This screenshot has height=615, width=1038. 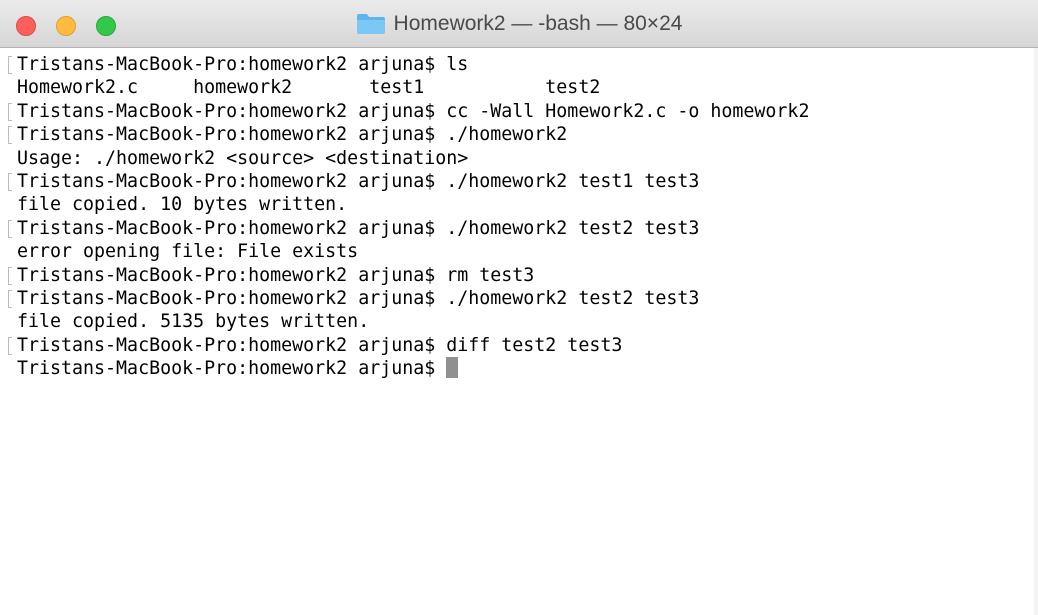 What do you see at coordinates (232, 369) in the screenshot?
I see `line-text: Tristans-MacBook-Pro:homework2 arjuna$` at bounding box center [232, 369].